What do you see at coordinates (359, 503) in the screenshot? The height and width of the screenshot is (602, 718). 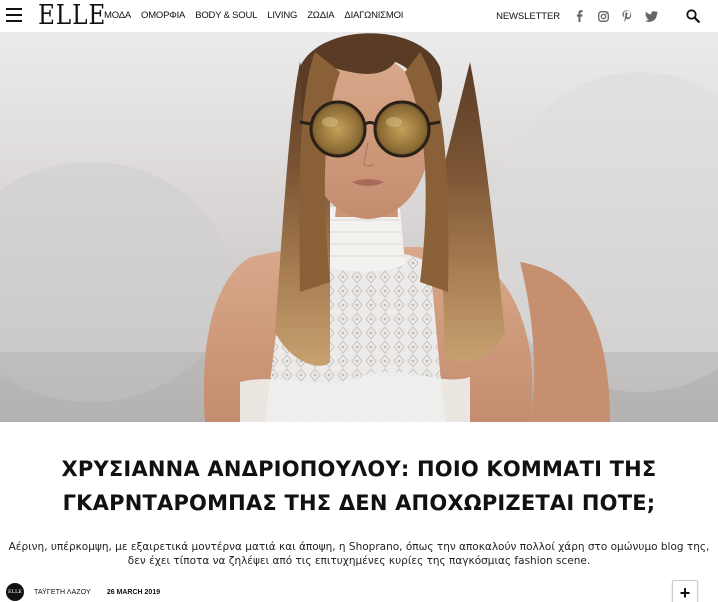 I see `article-title-line2: ΓΚΑΡΝΤΑΡΟΜΠΑΣ ΤΗΣ ΔΕΝ ΑΠΟΧΩΡΙΖΕΤΑΙ ΠΟΤΕ;` at bounding box center [359, 503].